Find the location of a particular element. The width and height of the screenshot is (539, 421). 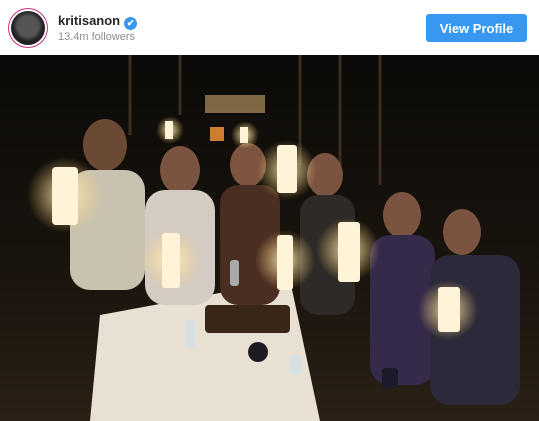

follower-count: 13.4m followers is located at coordinates (97, 37).